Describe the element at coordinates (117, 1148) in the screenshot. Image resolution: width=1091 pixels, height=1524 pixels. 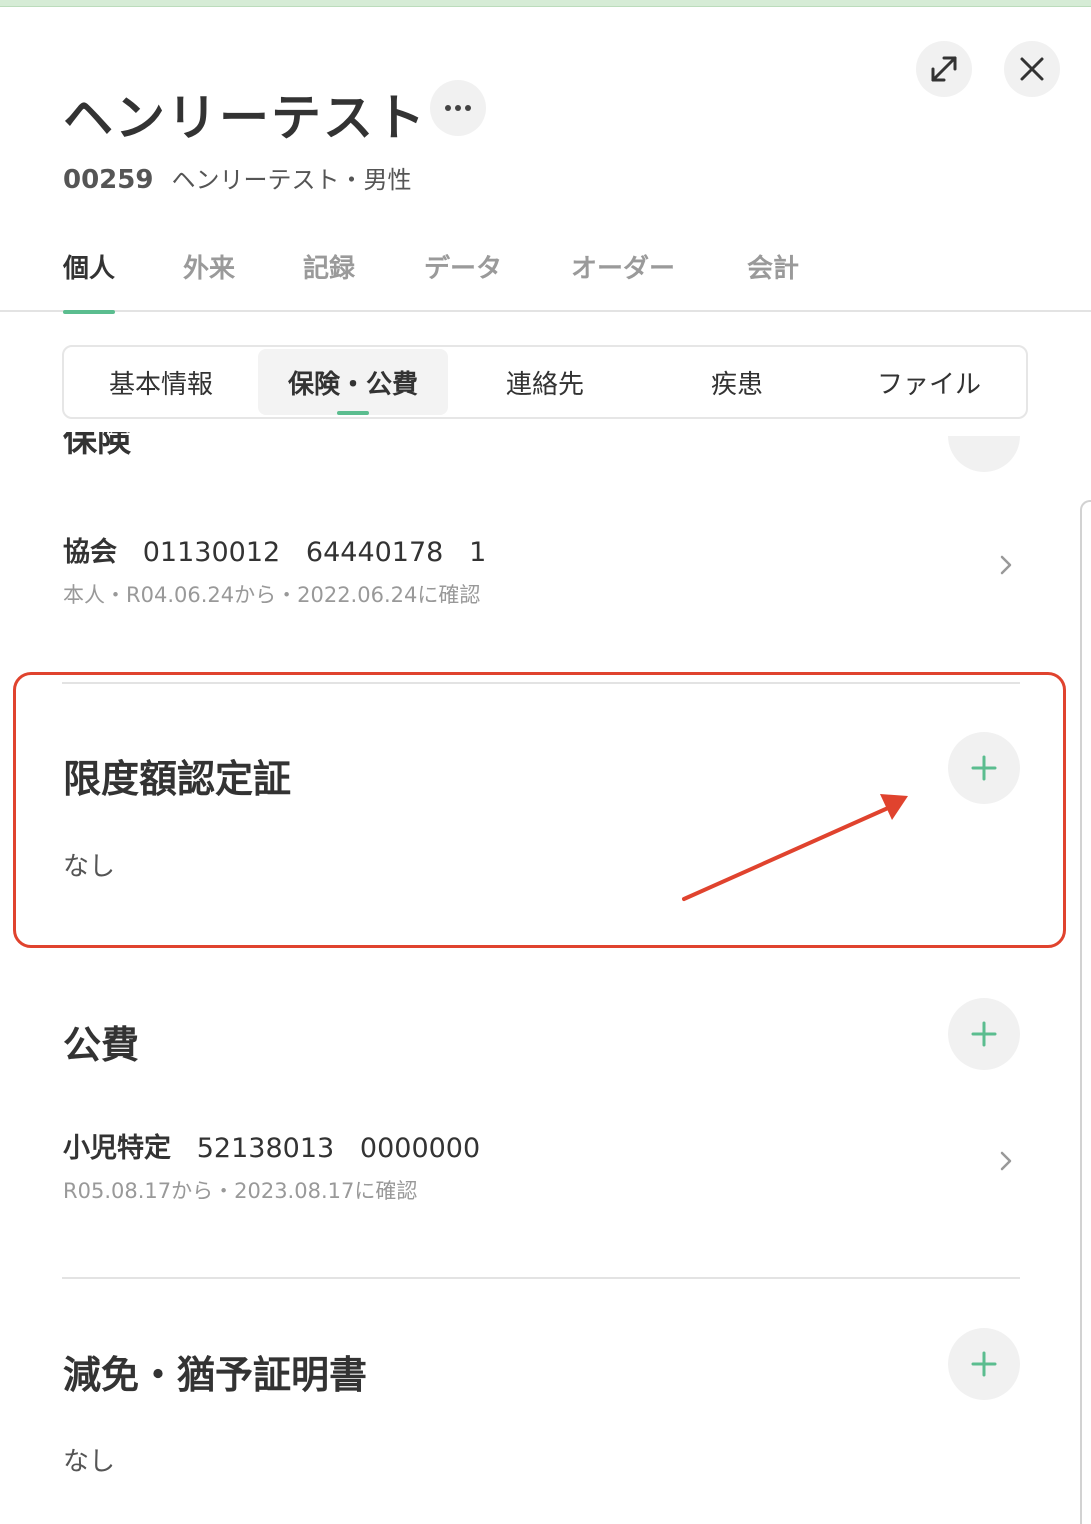
I see `public-expense-type: 小児特定` at that location.